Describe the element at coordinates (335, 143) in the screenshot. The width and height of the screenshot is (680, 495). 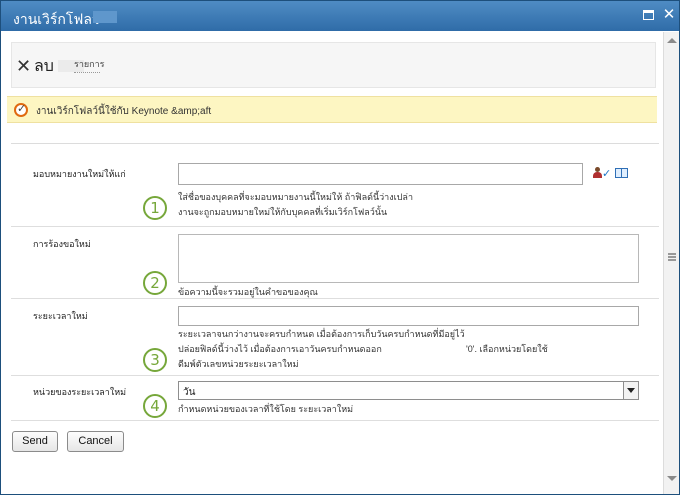
I see `form-top-divider` at that location.